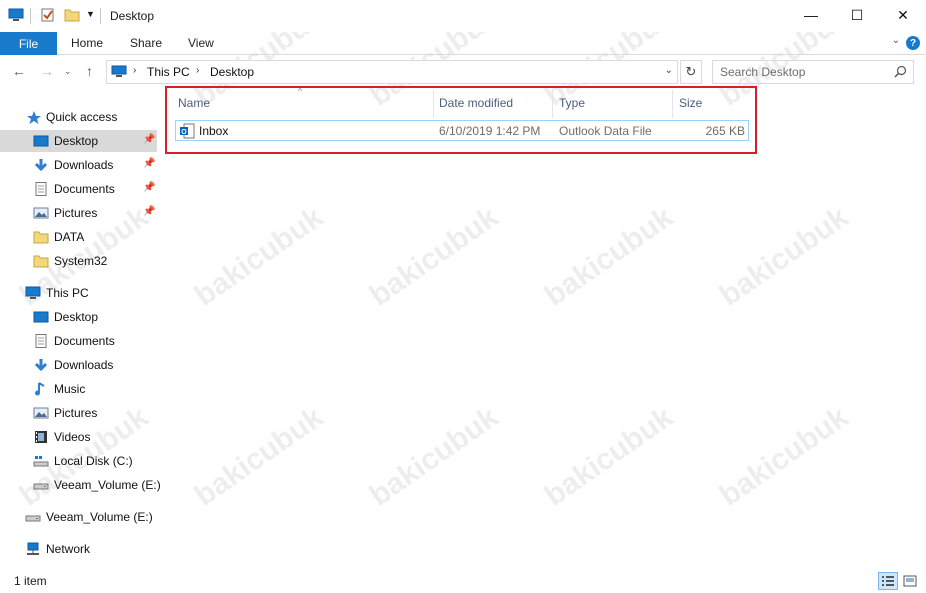 The width and height of the screenshot is (926, 593). What do you see at coordinates (34, 117) in the screenshot?
I see `star-icon` at bounding box center [34, 117].